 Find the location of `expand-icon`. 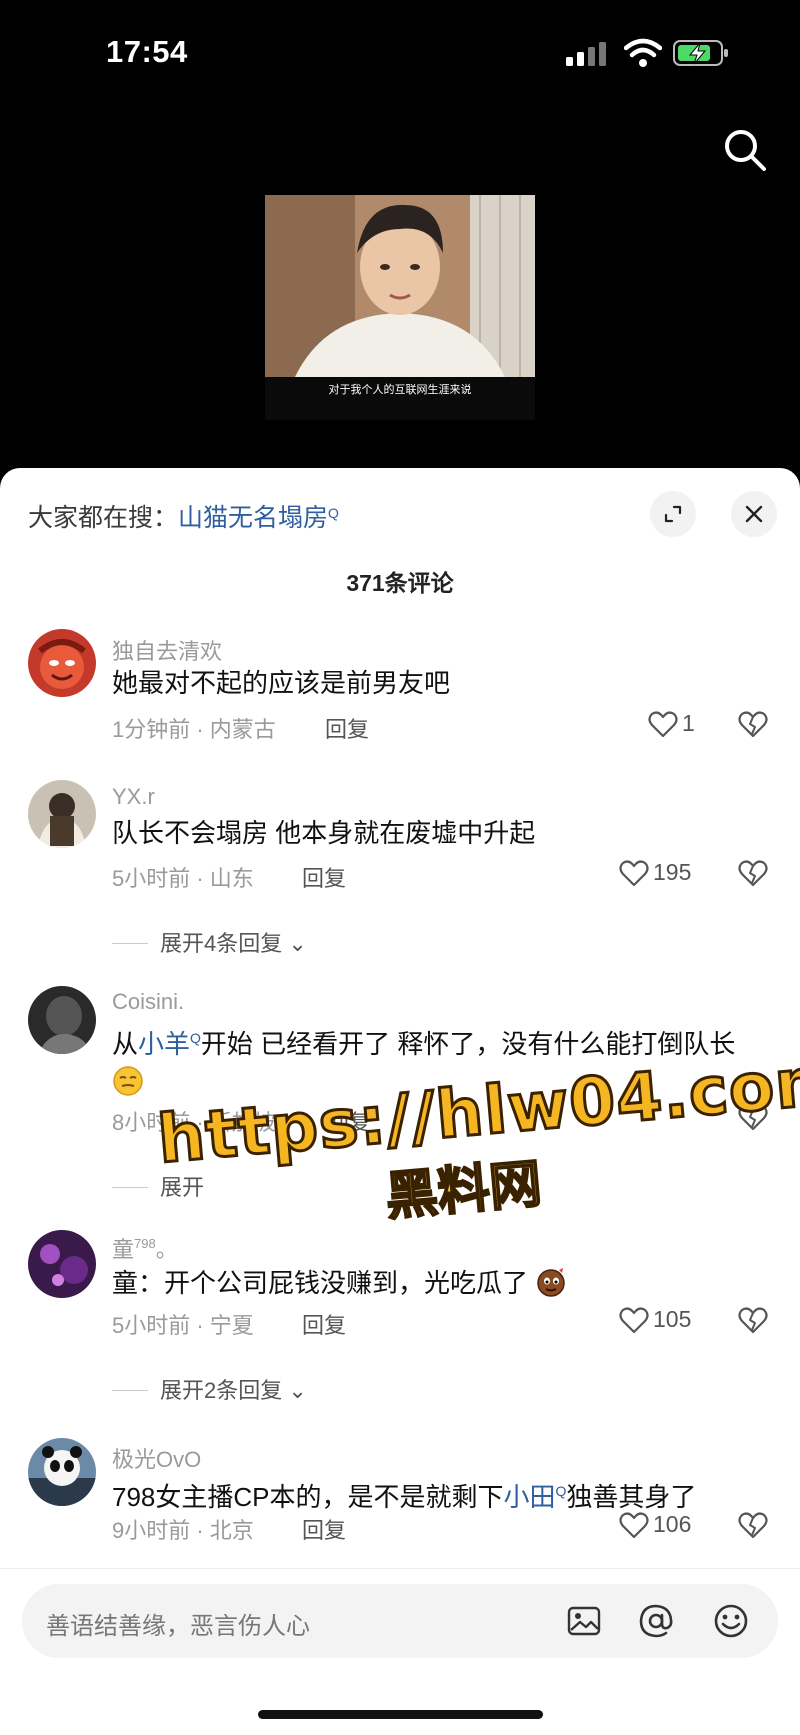

expand-icon is located at coordinates (673, 514).